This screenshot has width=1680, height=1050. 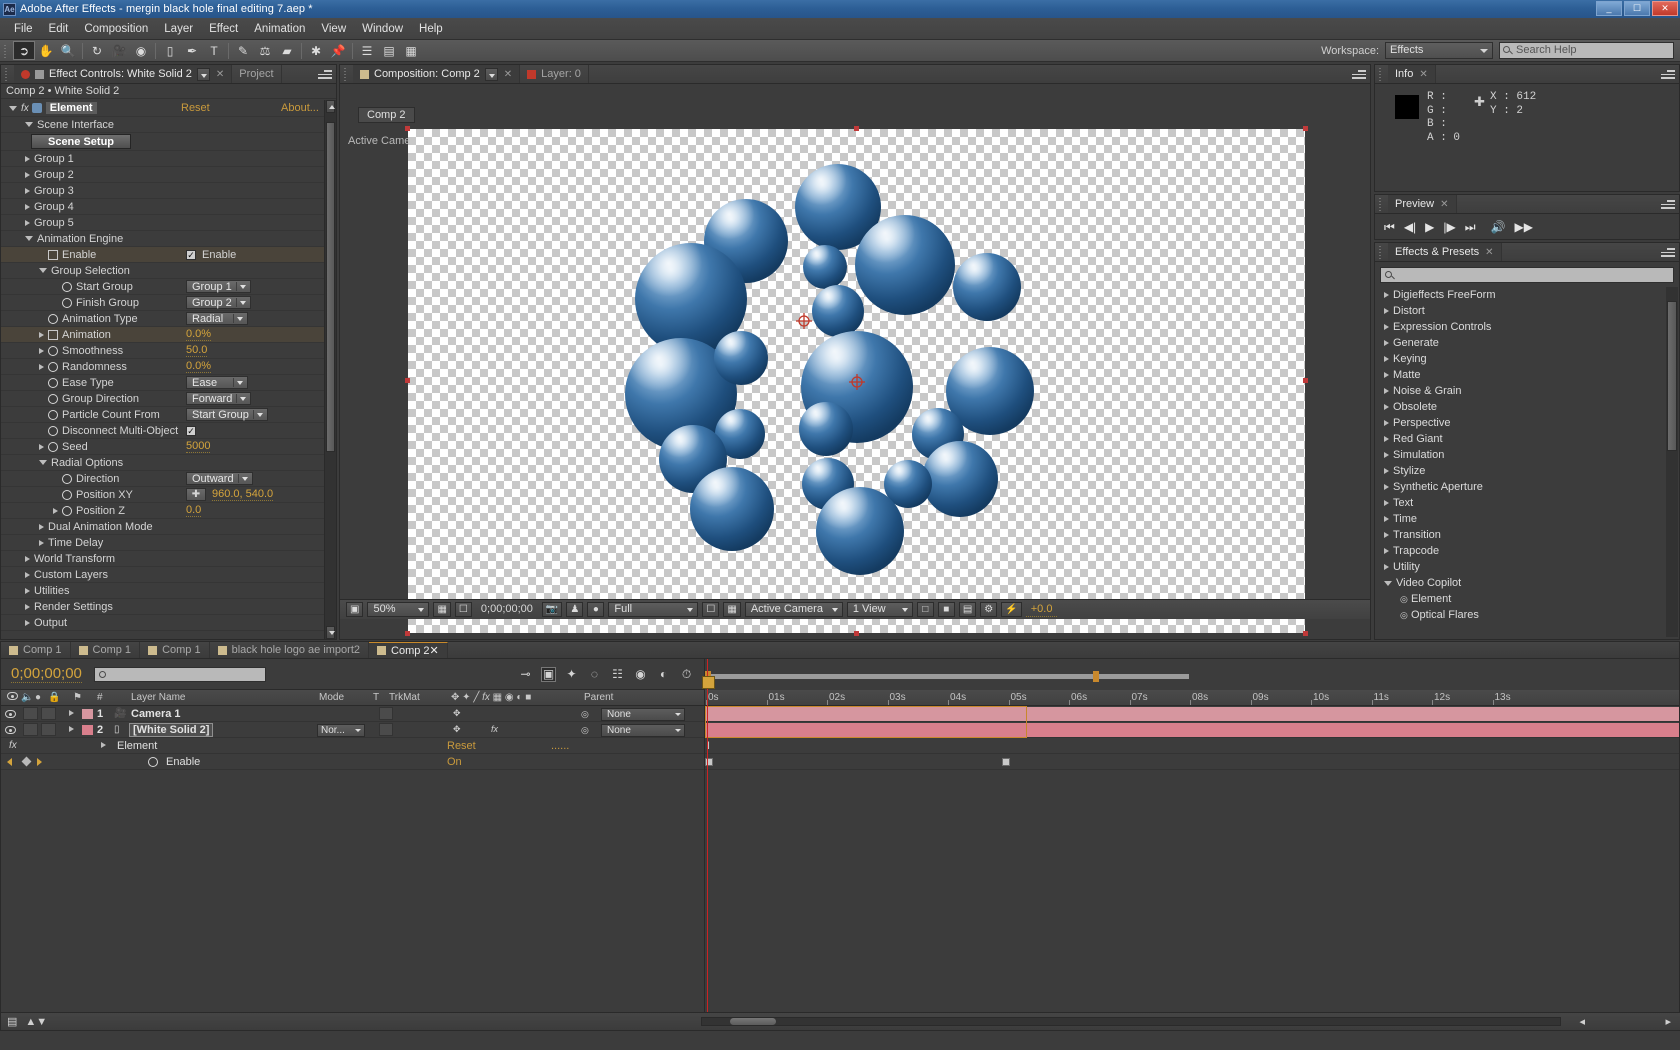 I want to click on menu-composition: Composition, so click(x=116, y=29).